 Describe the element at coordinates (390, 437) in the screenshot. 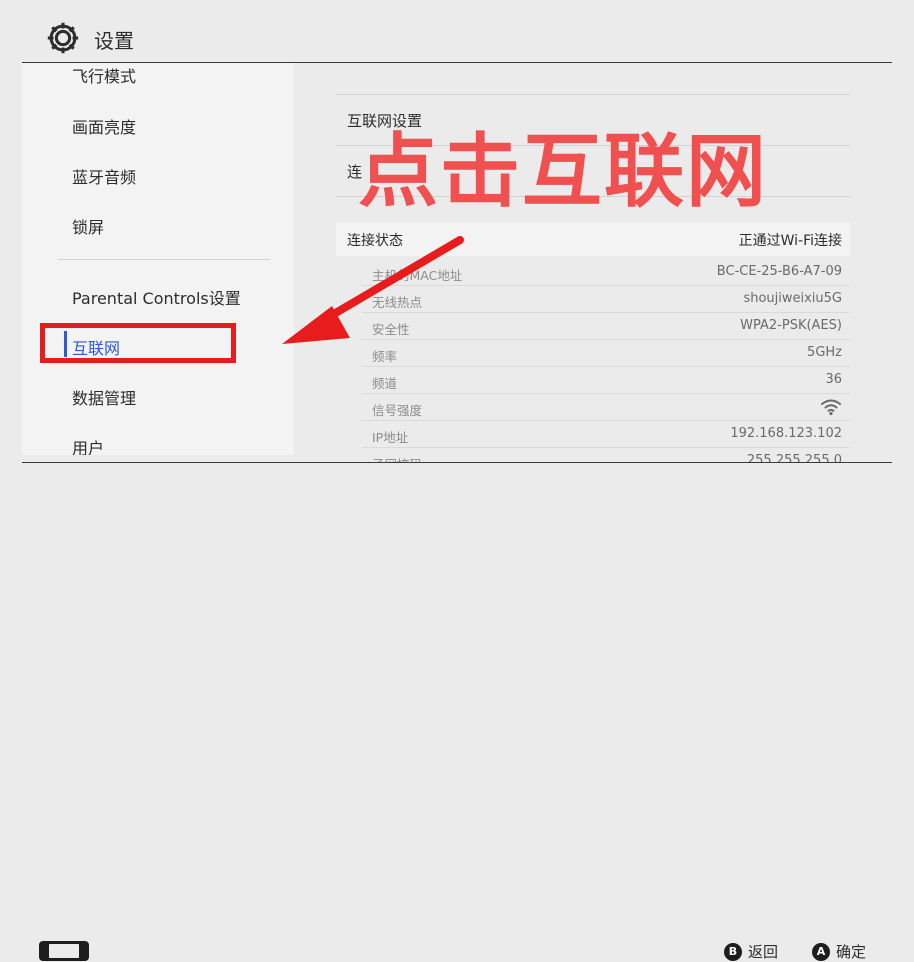

I see `detail-key: IP地址` at that location.